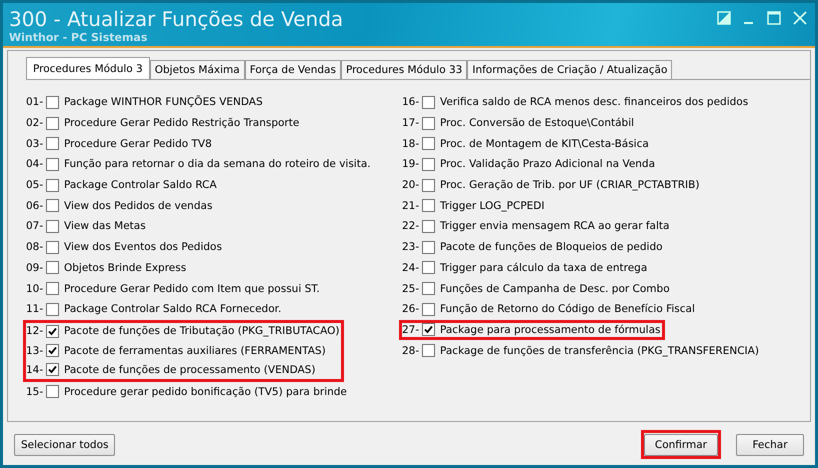 The width and height of the screenshot is (818, 468). I want to click on dialog-button: Confirmar, so click(681, 445).